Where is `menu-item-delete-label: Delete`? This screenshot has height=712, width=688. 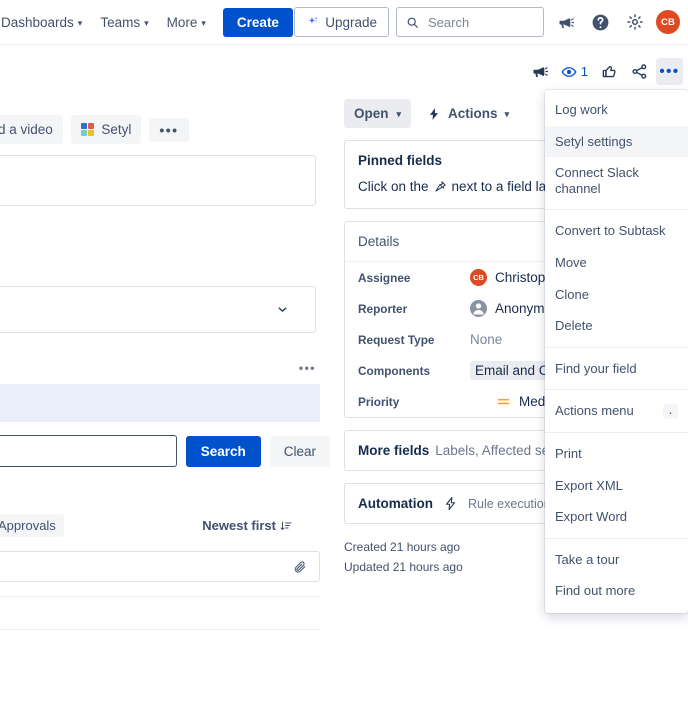 menu-item-delete-label: Delete is located at coordinates (574, 326).